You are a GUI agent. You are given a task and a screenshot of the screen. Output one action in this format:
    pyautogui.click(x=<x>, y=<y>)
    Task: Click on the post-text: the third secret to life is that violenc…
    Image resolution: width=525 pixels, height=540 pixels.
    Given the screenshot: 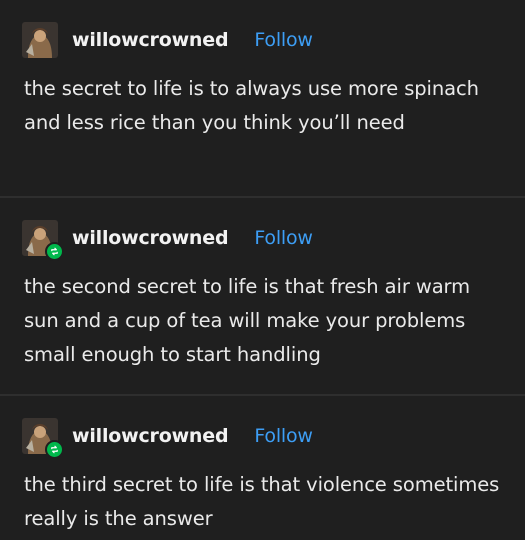 What is the action you would take?
    pyautogui.click(x=262, y=501)
    